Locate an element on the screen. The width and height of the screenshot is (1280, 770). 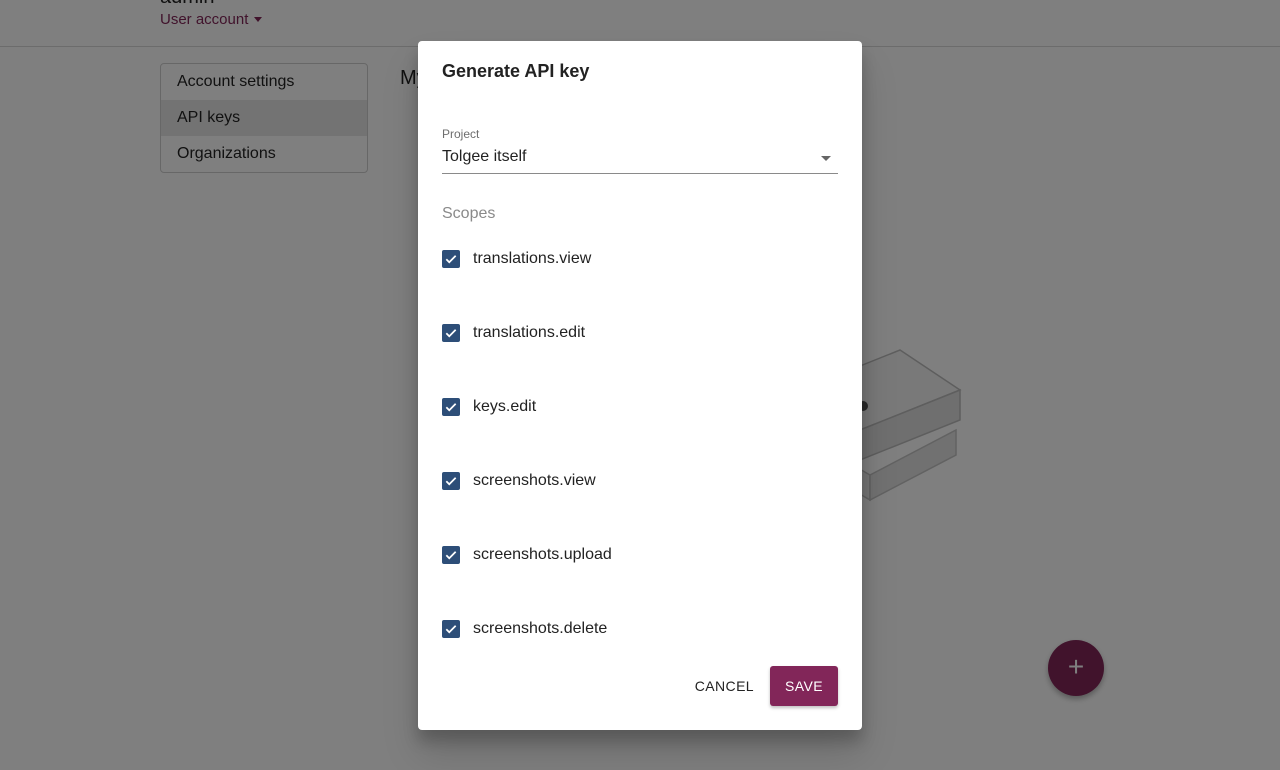
save-button: SAVE is located at coordinates (804, 686).